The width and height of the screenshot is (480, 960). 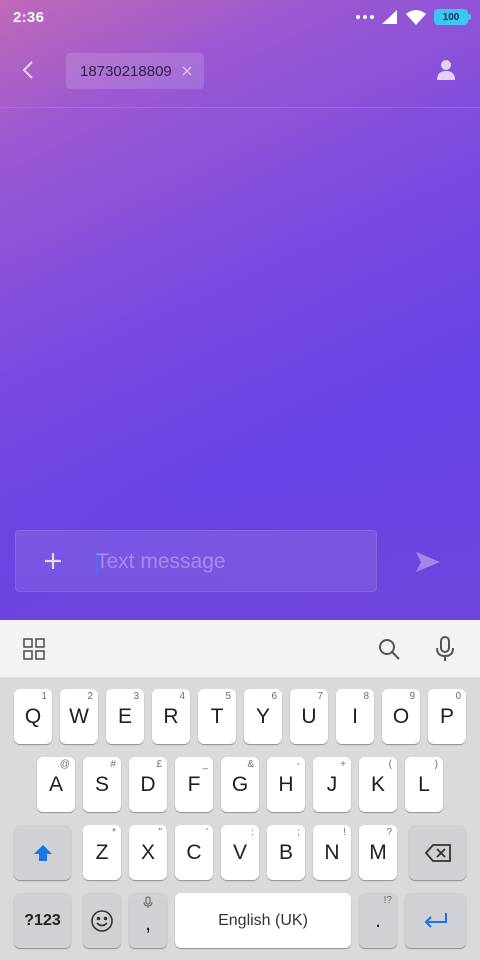 What do you see at coordinates (171, 716) in the screenshot?
I see `key-r: R4` at bounding box center [171, 716].